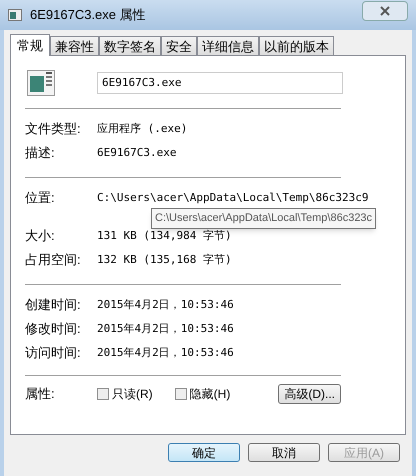 This screenshot has width=416, height=476. Describe the element at coordinates (74, 45) in the screenshot. I see `tab: 兼容性` at that location.